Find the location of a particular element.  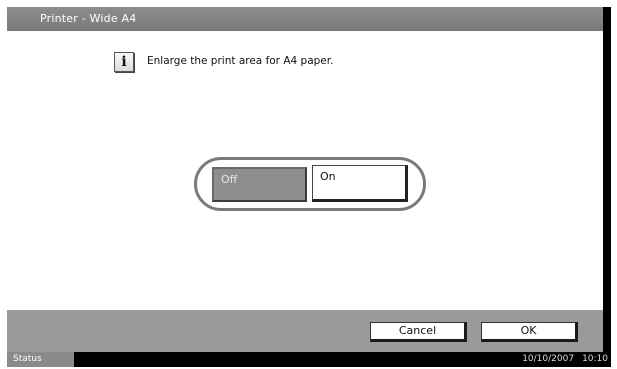

screen-title: Printer - Wide A4 is located at coordinates (88, 18).